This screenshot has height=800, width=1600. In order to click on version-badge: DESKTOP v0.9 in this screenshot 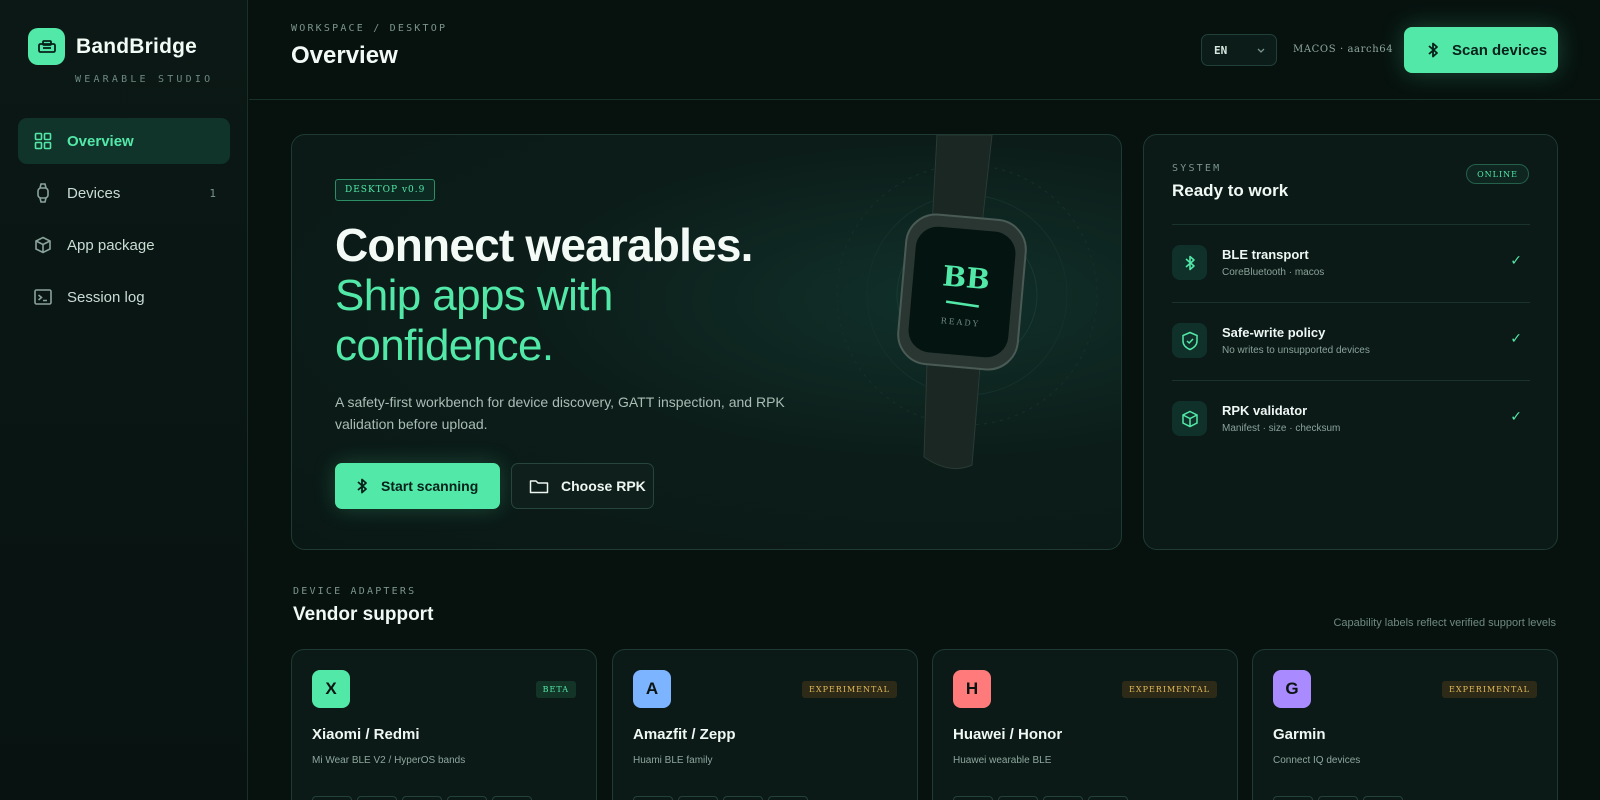, I will do `click(385, 190)`.